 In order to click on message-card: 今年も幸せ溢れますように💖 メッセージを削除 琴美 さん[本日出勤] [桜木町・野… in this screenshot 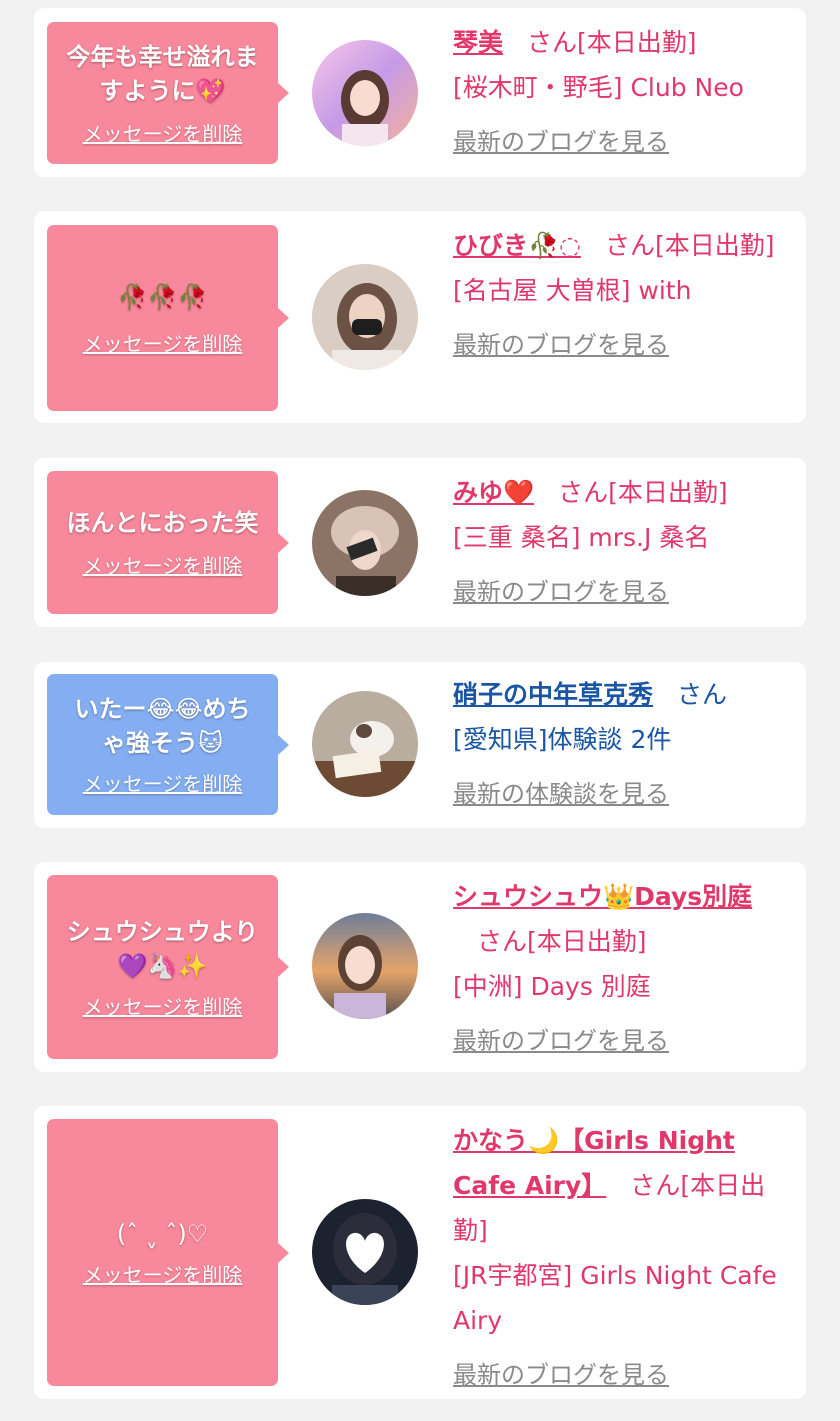, I will do `click(420, 92)`.